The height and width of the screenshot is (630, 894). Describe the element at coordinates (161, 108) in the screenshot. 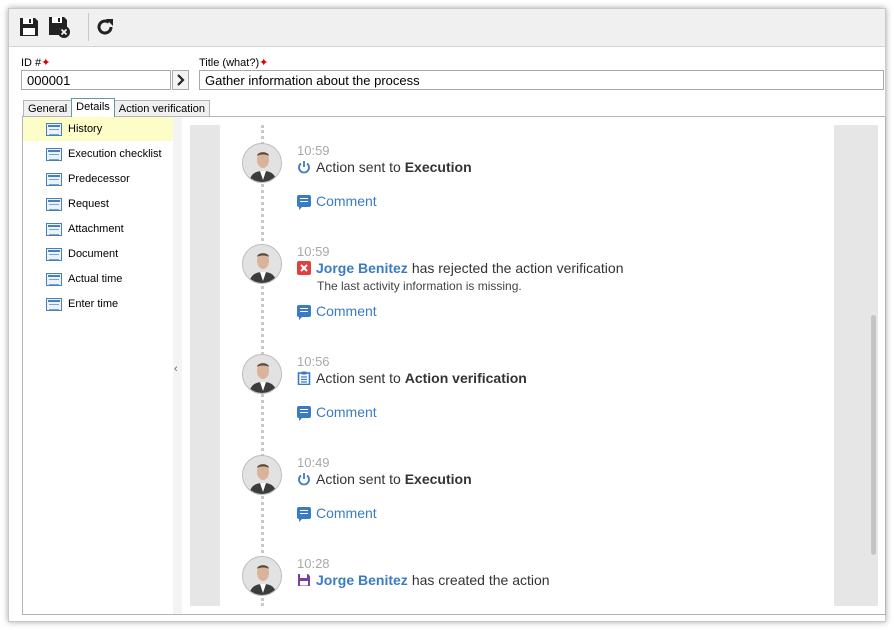

I see `tab-action-verification: Action verification` at that location.